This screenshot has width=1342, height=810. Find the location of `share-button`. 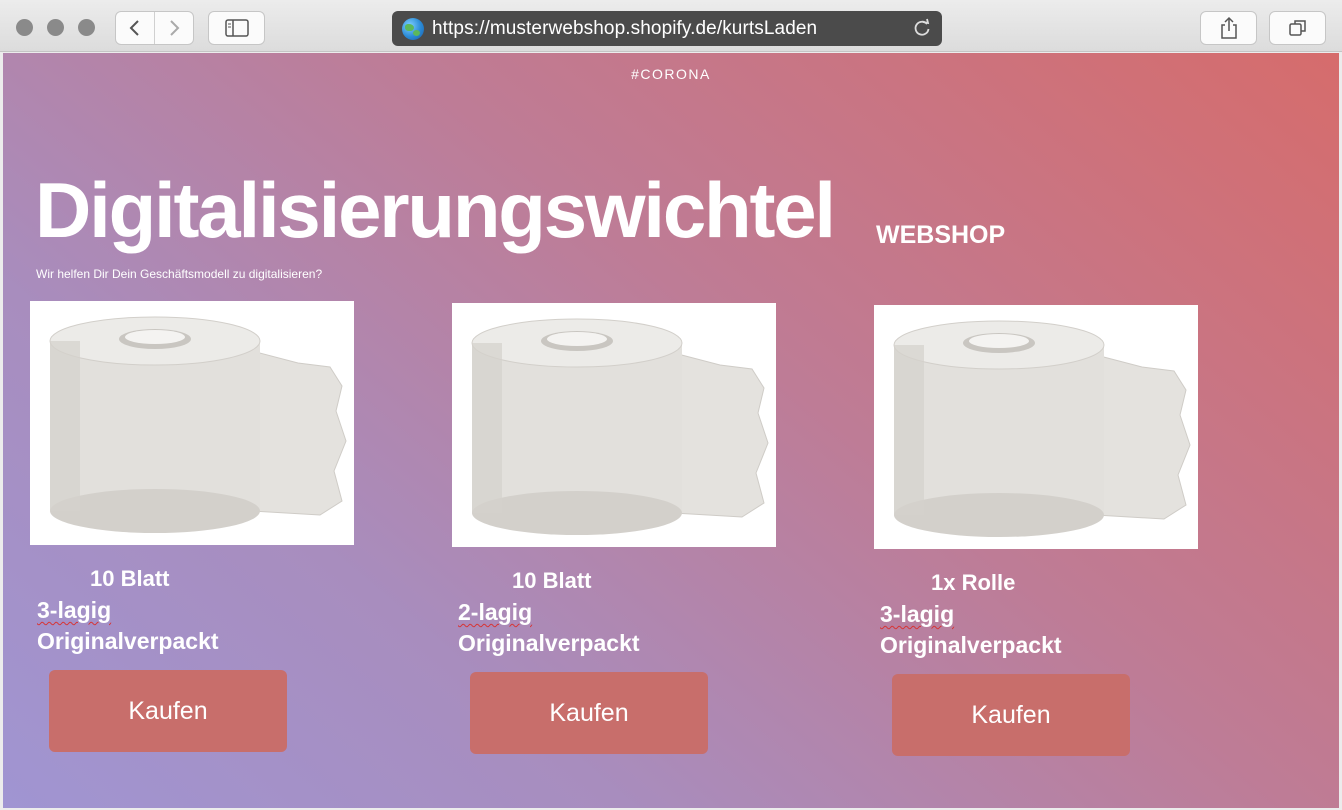

share-button is located at coordinates (1228, 28).